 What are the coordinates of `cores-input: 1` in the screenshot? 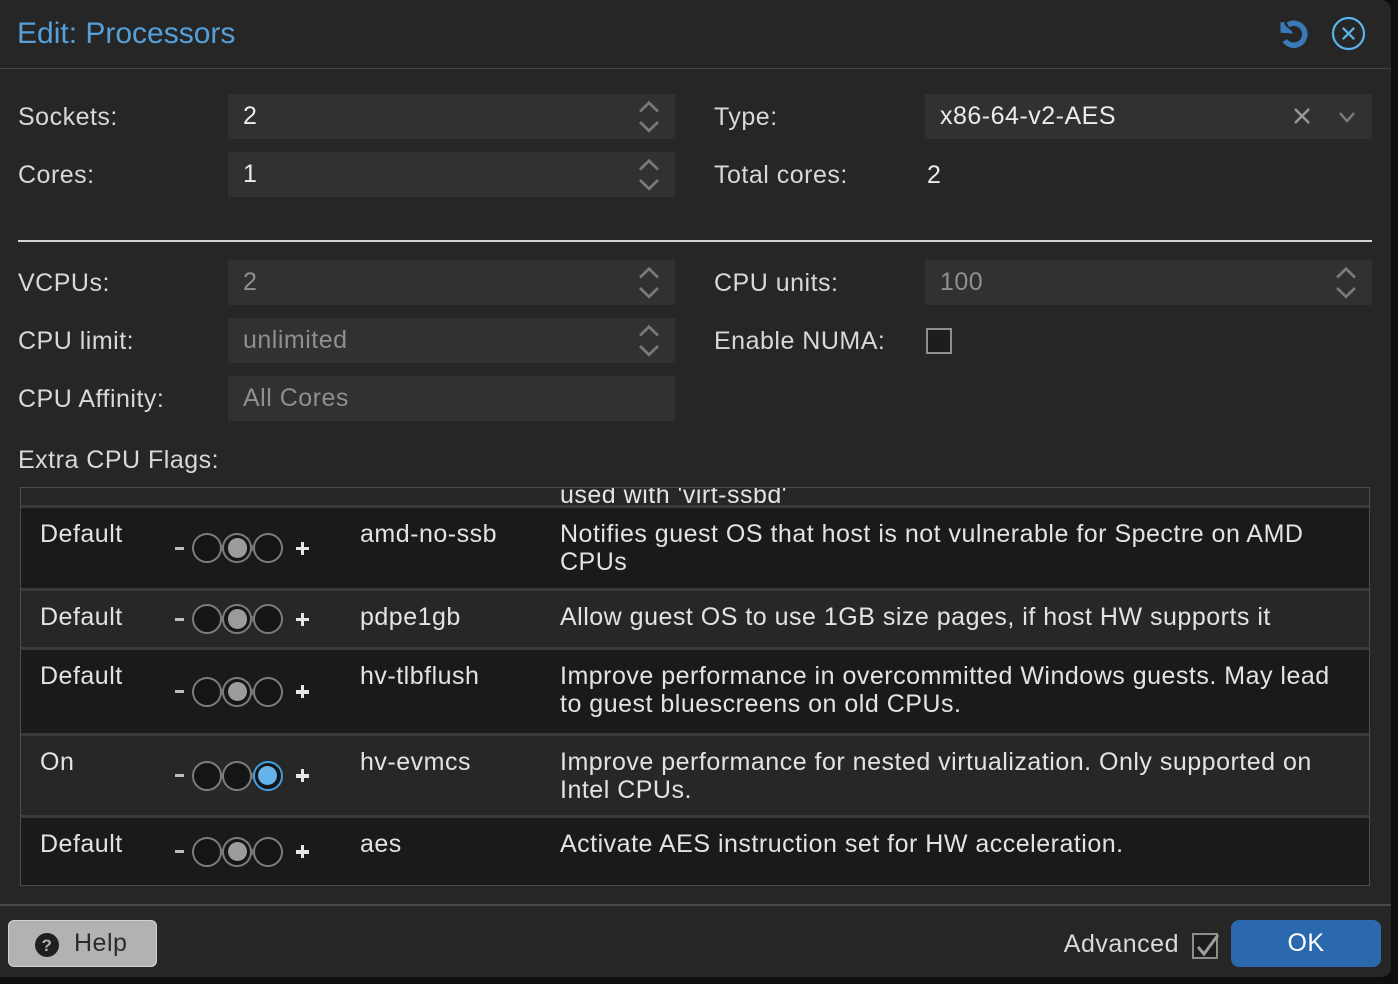 It's located at (451, 174).